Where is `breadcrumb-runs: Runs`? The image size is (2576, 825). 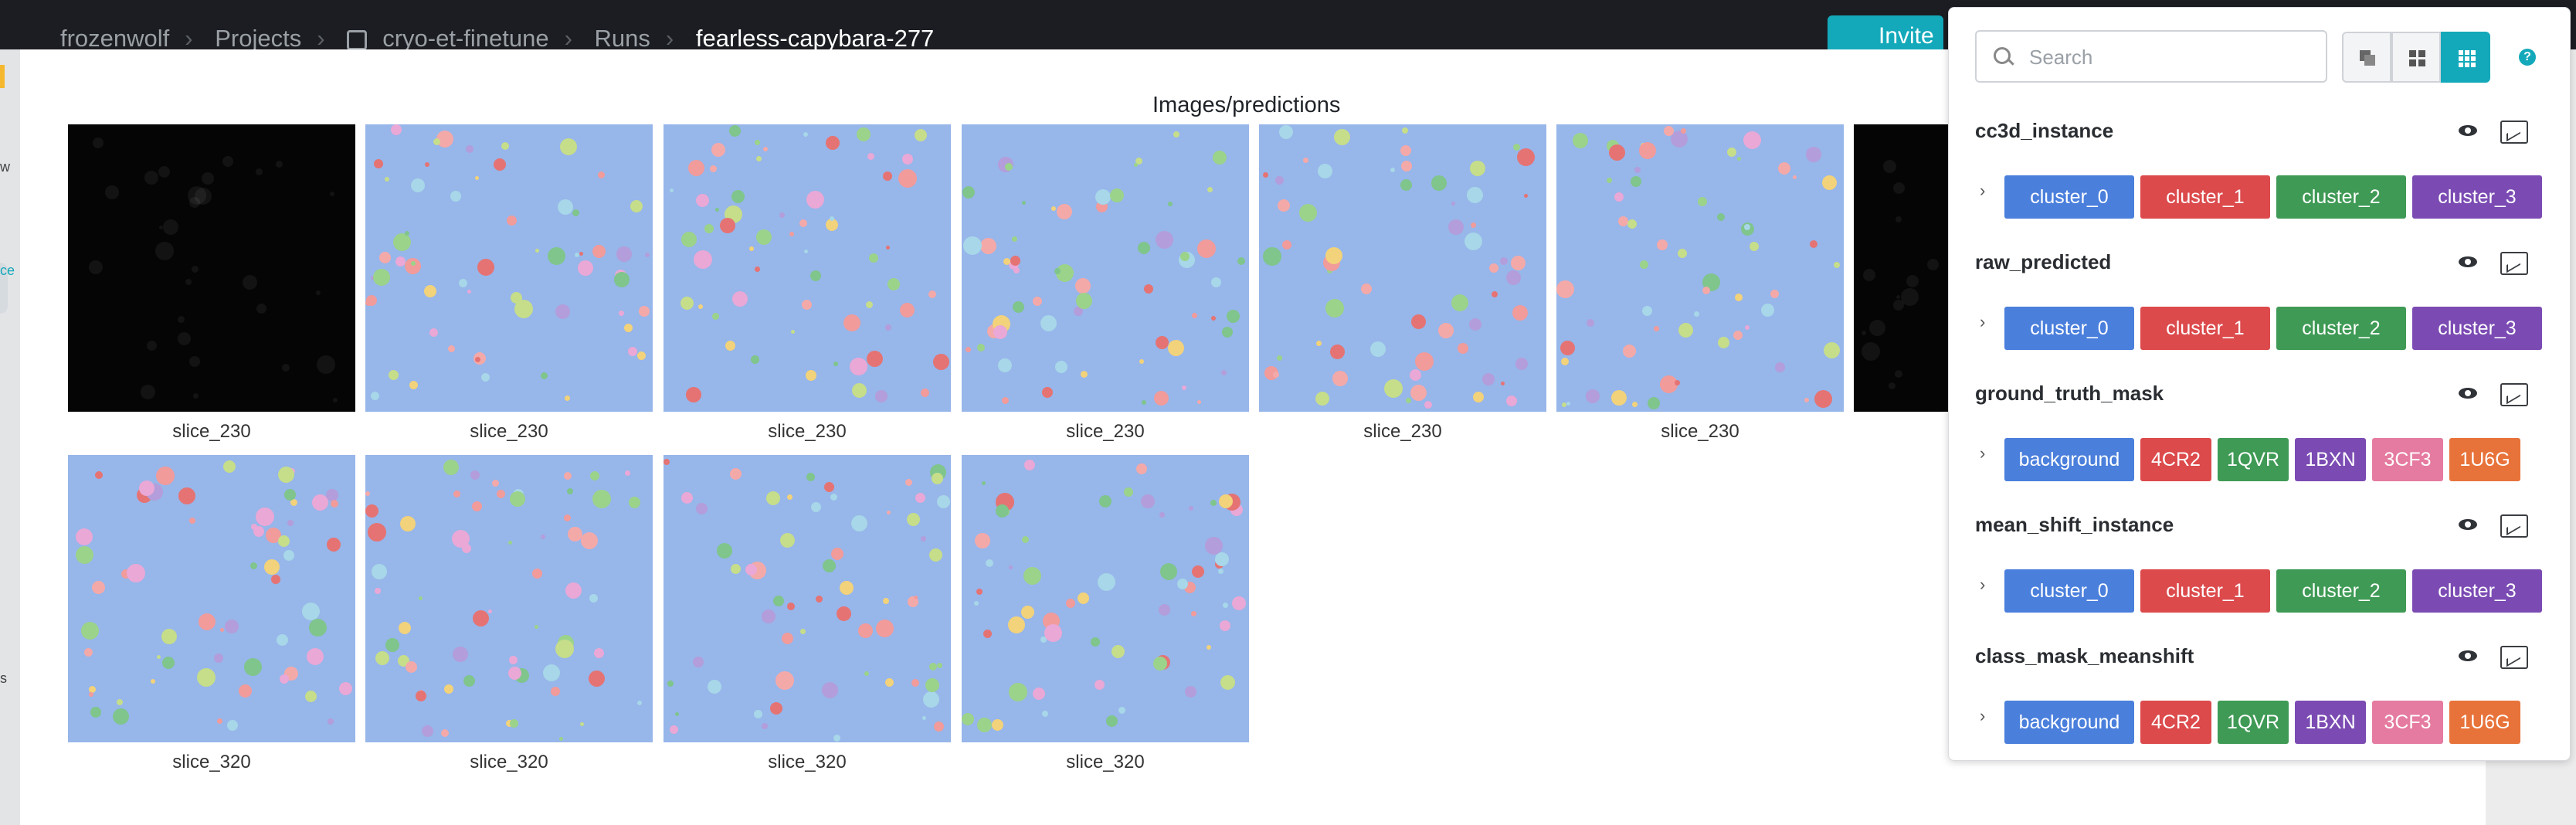
breadcrumb-runs: Runs is located at coordinates (622, 38).